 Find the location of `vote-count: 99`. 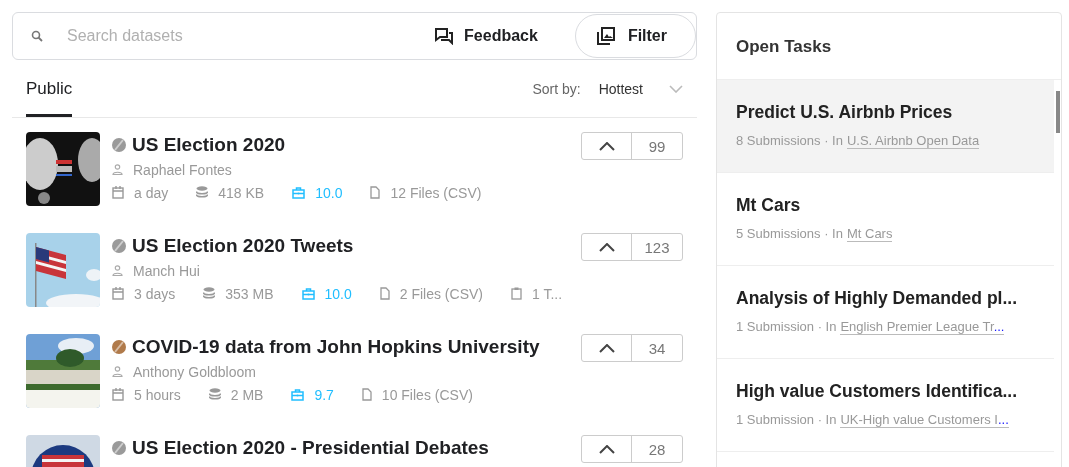

vote-count: 99 is located at coordinates (657, 146).